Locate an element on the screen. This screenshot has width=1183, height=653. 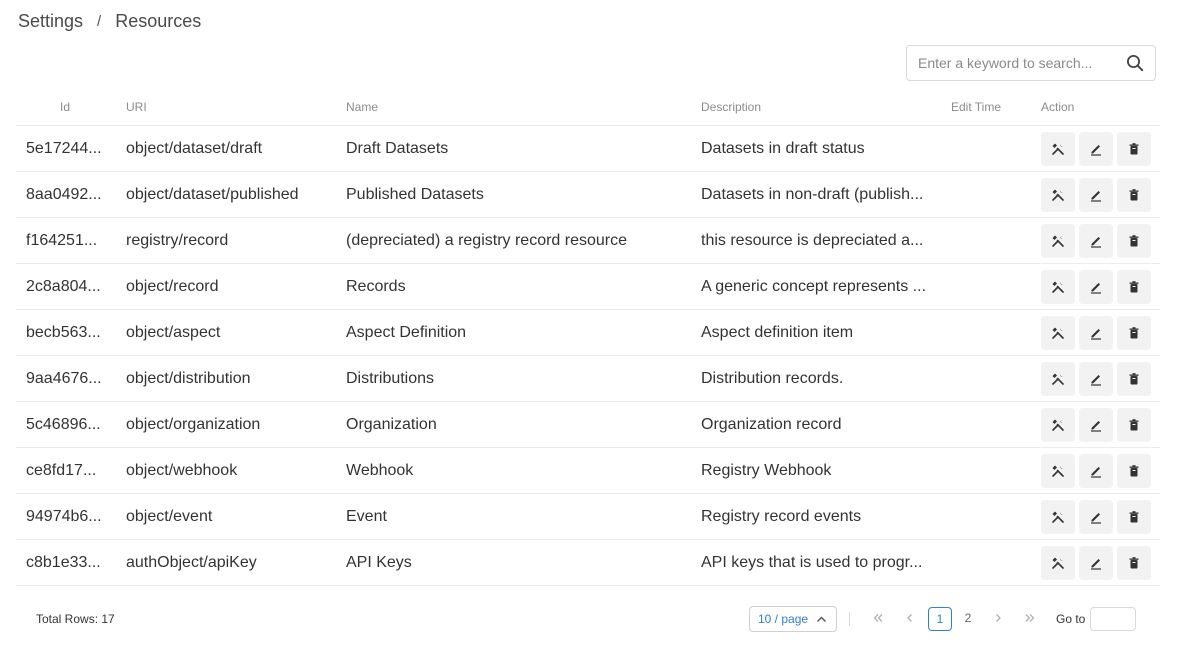
cell-name: Organization is located at coordinates (391, 424).